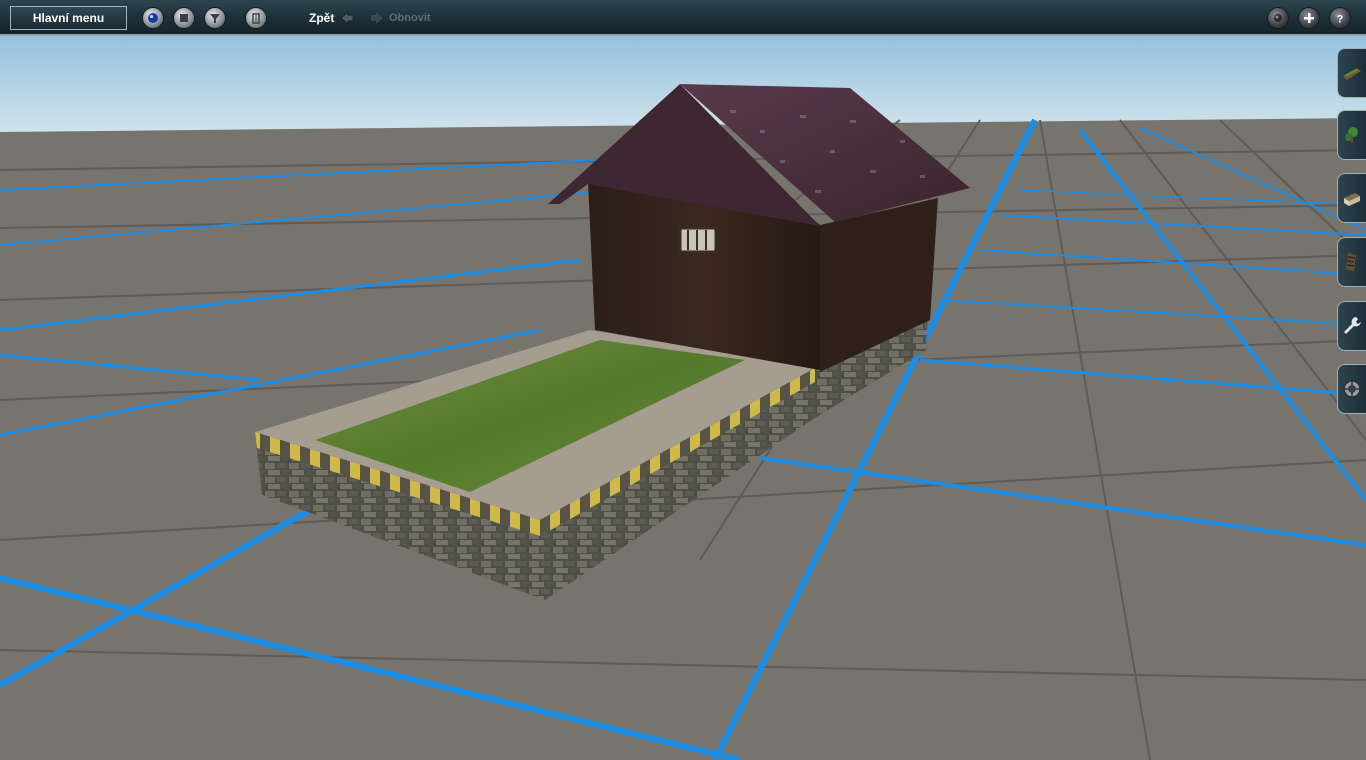  I want to click on filter-icon, so click(215, 18).